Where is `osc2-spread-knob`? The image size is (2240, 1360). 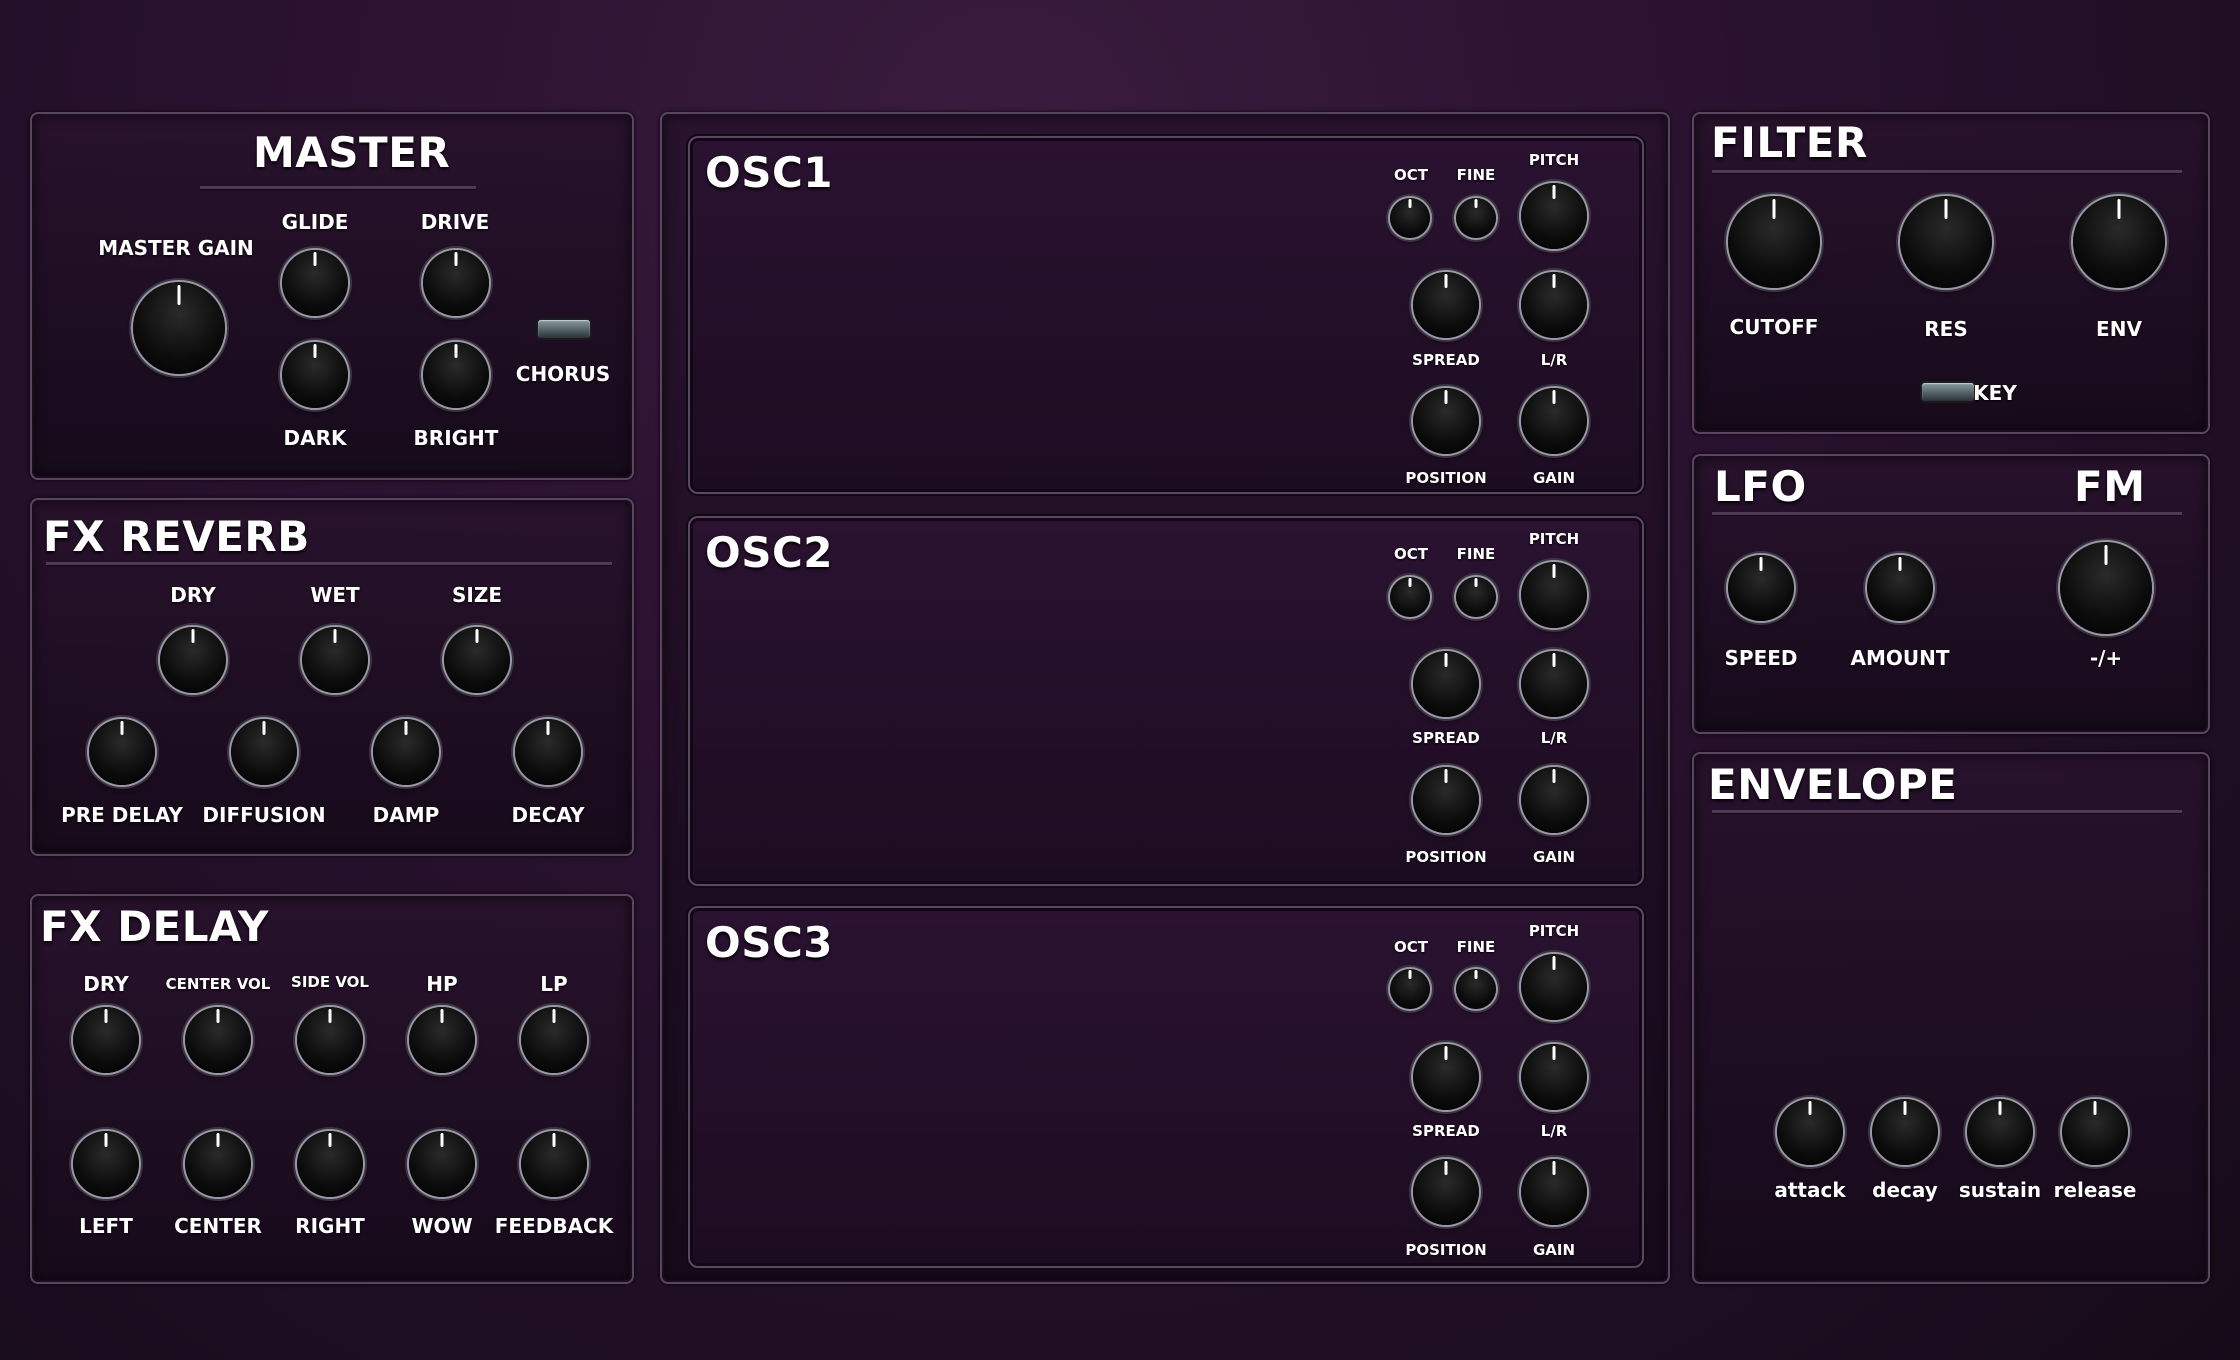
osc2-spread-knob is located at coordinates (1446, 684).